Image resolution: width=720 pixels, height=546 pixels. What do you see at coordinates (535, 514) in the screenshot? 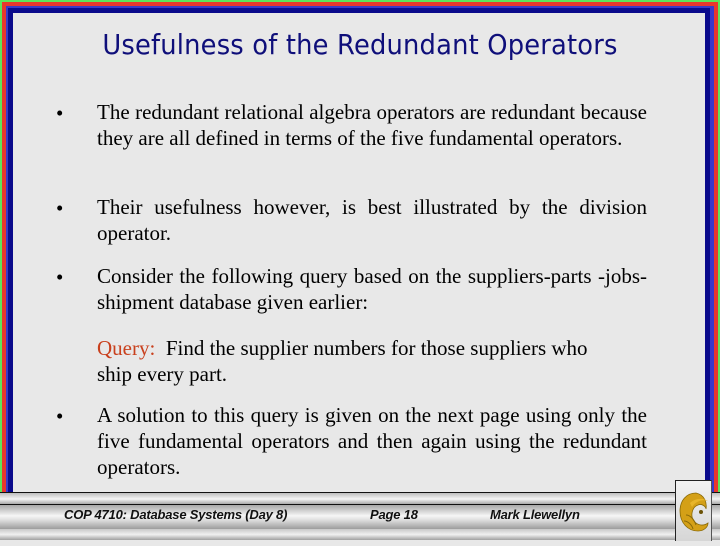
I see `footer-author: Mark Llewellyn` at bounding box center [535, 514].